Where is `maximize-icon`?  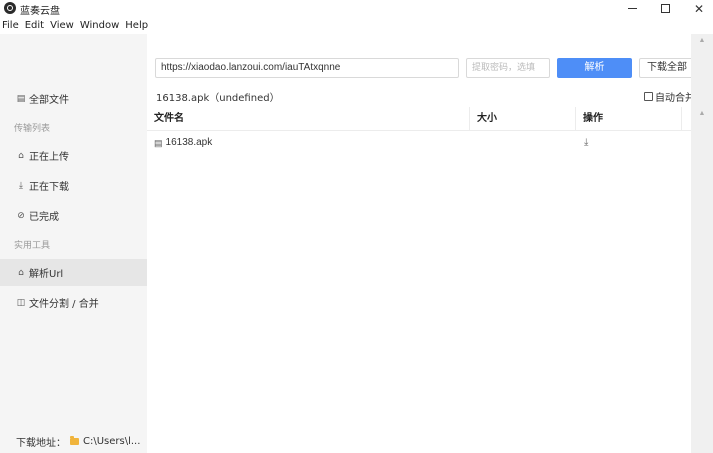
maximize-icon is located at coordinates (665, 8).